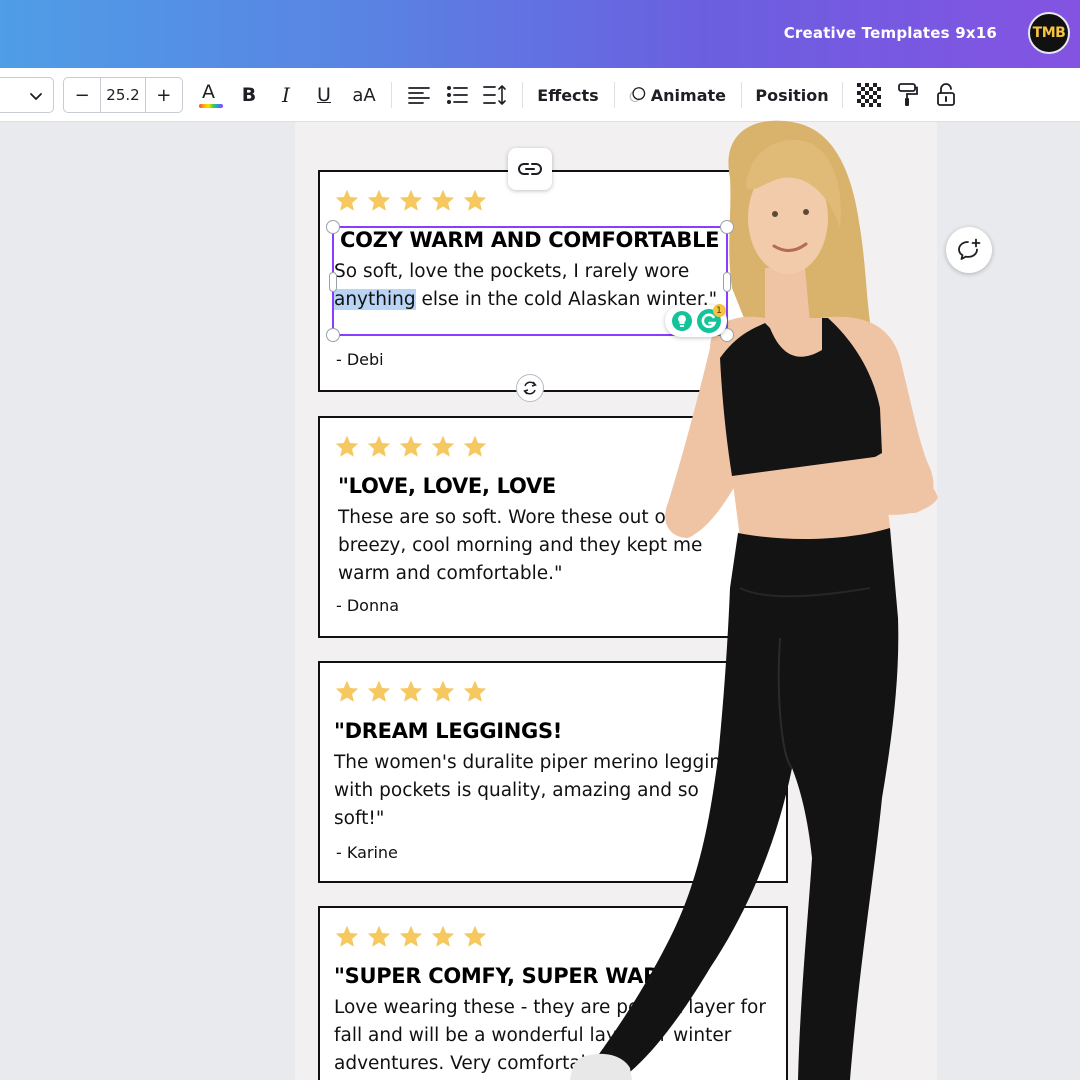  I want to click on link-icon, so click(530, 169).